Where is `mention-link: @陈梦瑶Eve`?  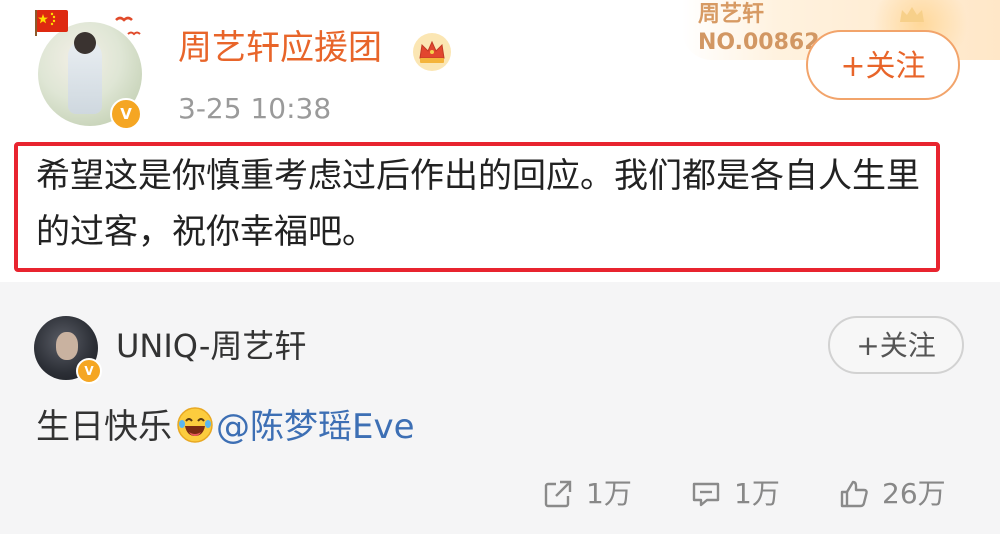 mention-link: @陈梦瑶Eve is located at coordinates (315, 427).